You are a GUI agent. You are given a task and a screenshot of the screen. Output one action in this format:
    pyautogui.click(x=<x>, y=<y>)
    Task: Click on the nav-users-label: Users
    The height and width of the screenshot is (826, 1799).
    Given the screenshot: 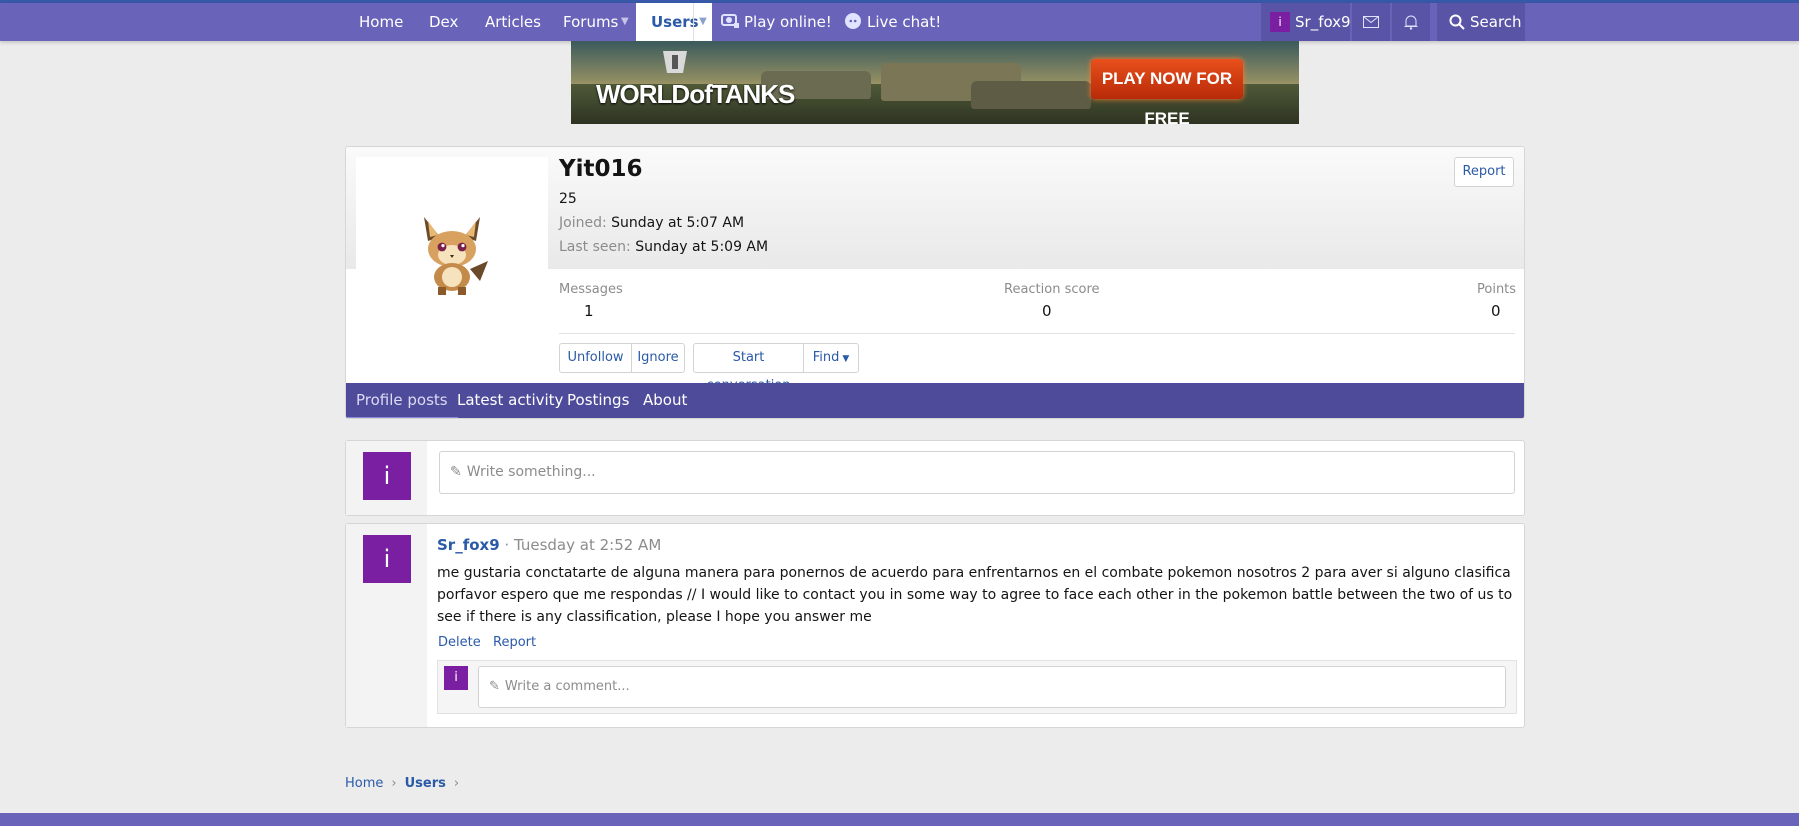 What is the action you would take?
    pyautogui.click(x=675, y=22)
    